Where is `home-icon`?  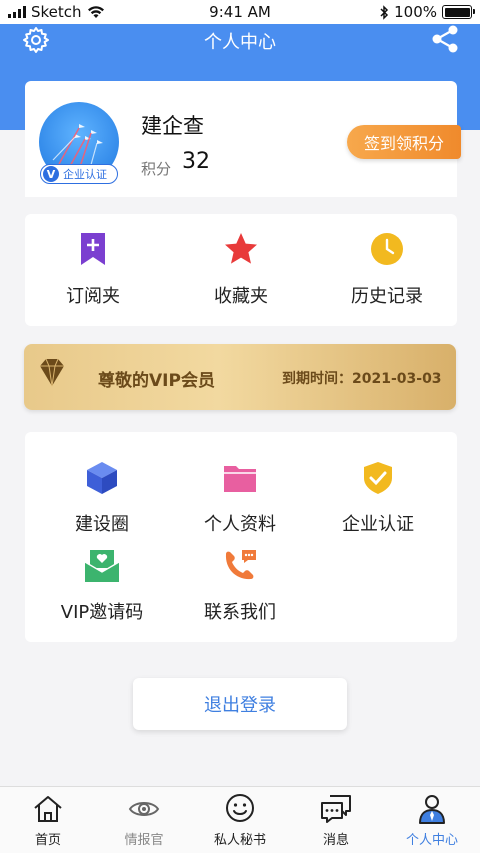 home-icon is located at coordinates (48, 809).